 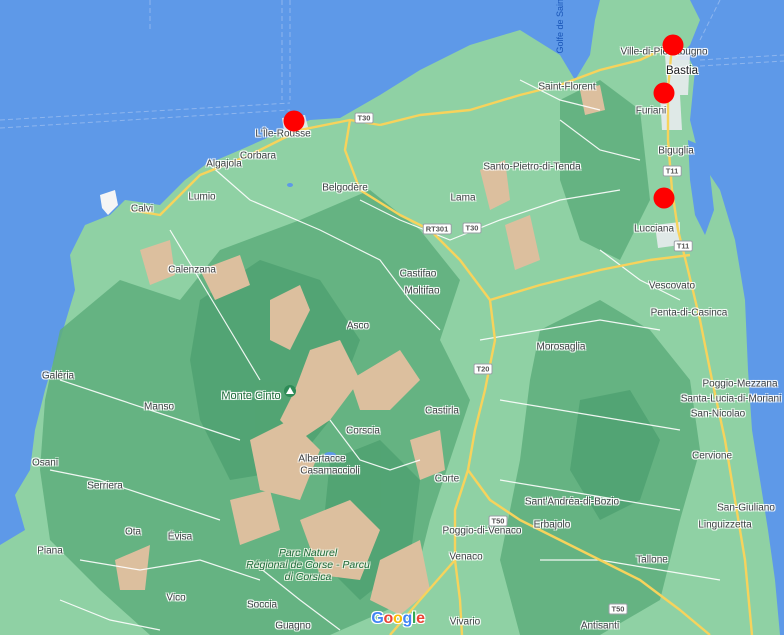 I want to click on place-label-vivario: Vivario, so click(x=465, y=622).